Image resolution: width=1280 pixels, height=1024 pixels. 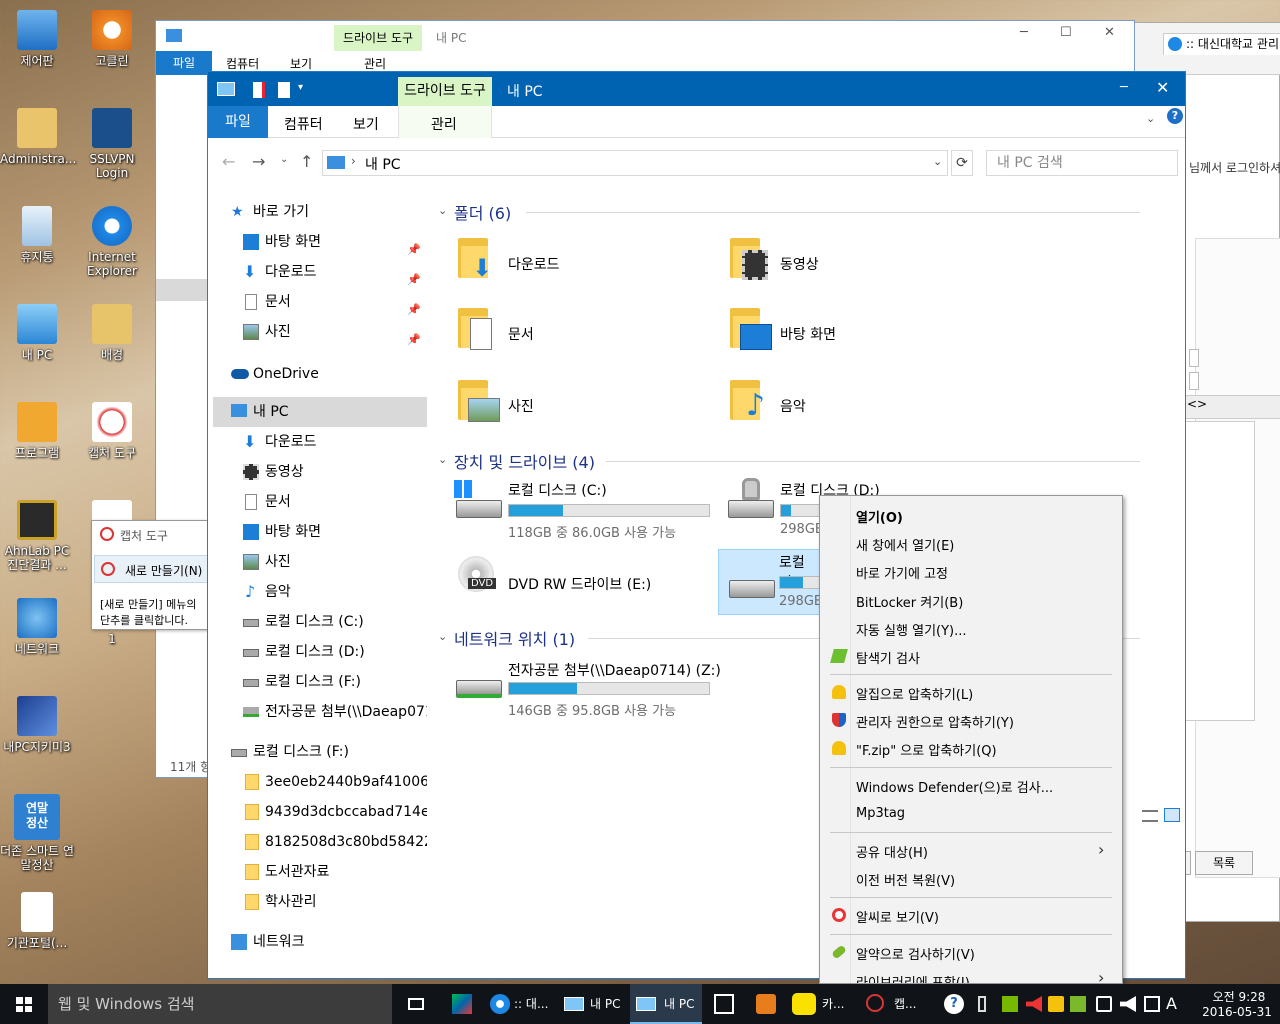 I want to click on nav-folder: 도서관자료, so click(x=320, y=872).